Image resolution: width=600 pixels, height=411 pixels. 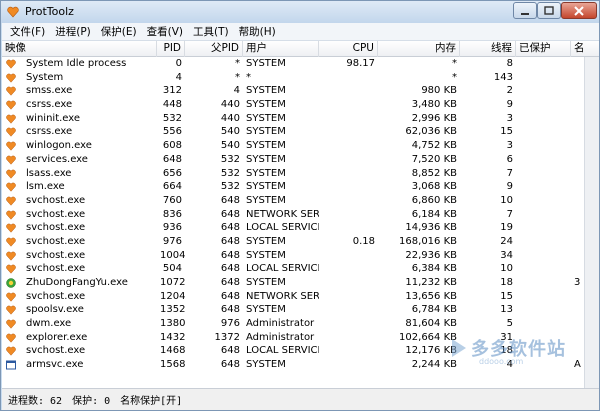 I want to click on process-pid-cell: 836, so click(x=172, y=214).